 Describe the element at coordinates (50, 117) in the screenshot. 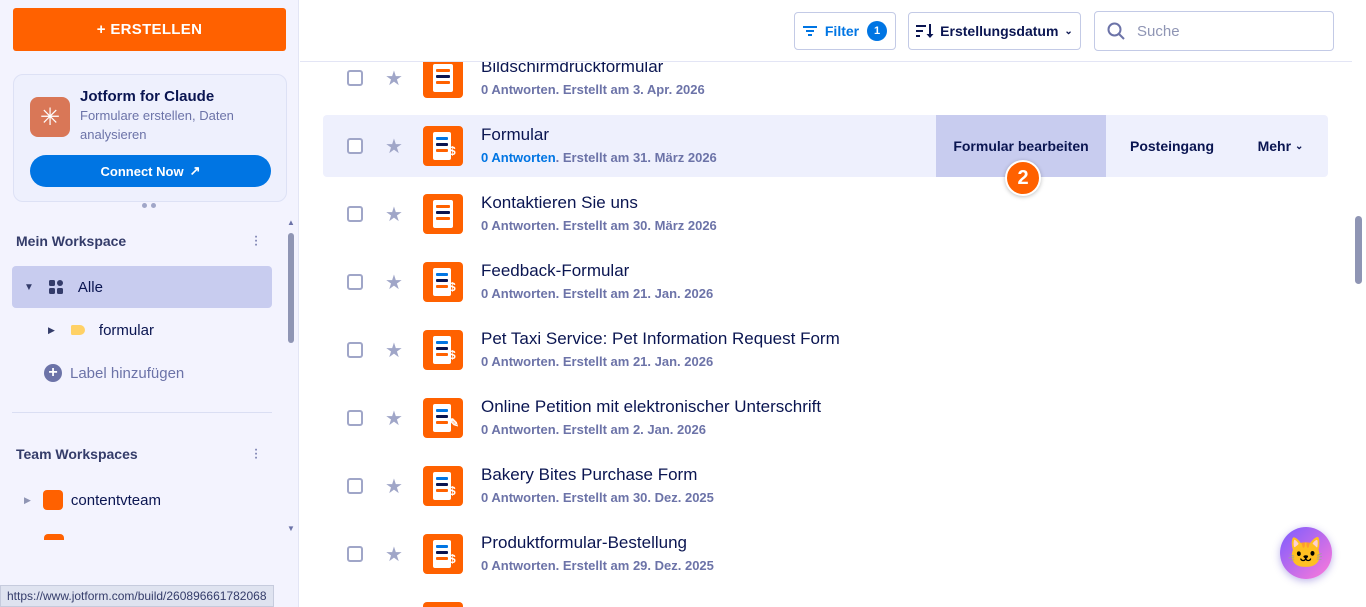

I see `claude-logo-icon: ✳` at that location.